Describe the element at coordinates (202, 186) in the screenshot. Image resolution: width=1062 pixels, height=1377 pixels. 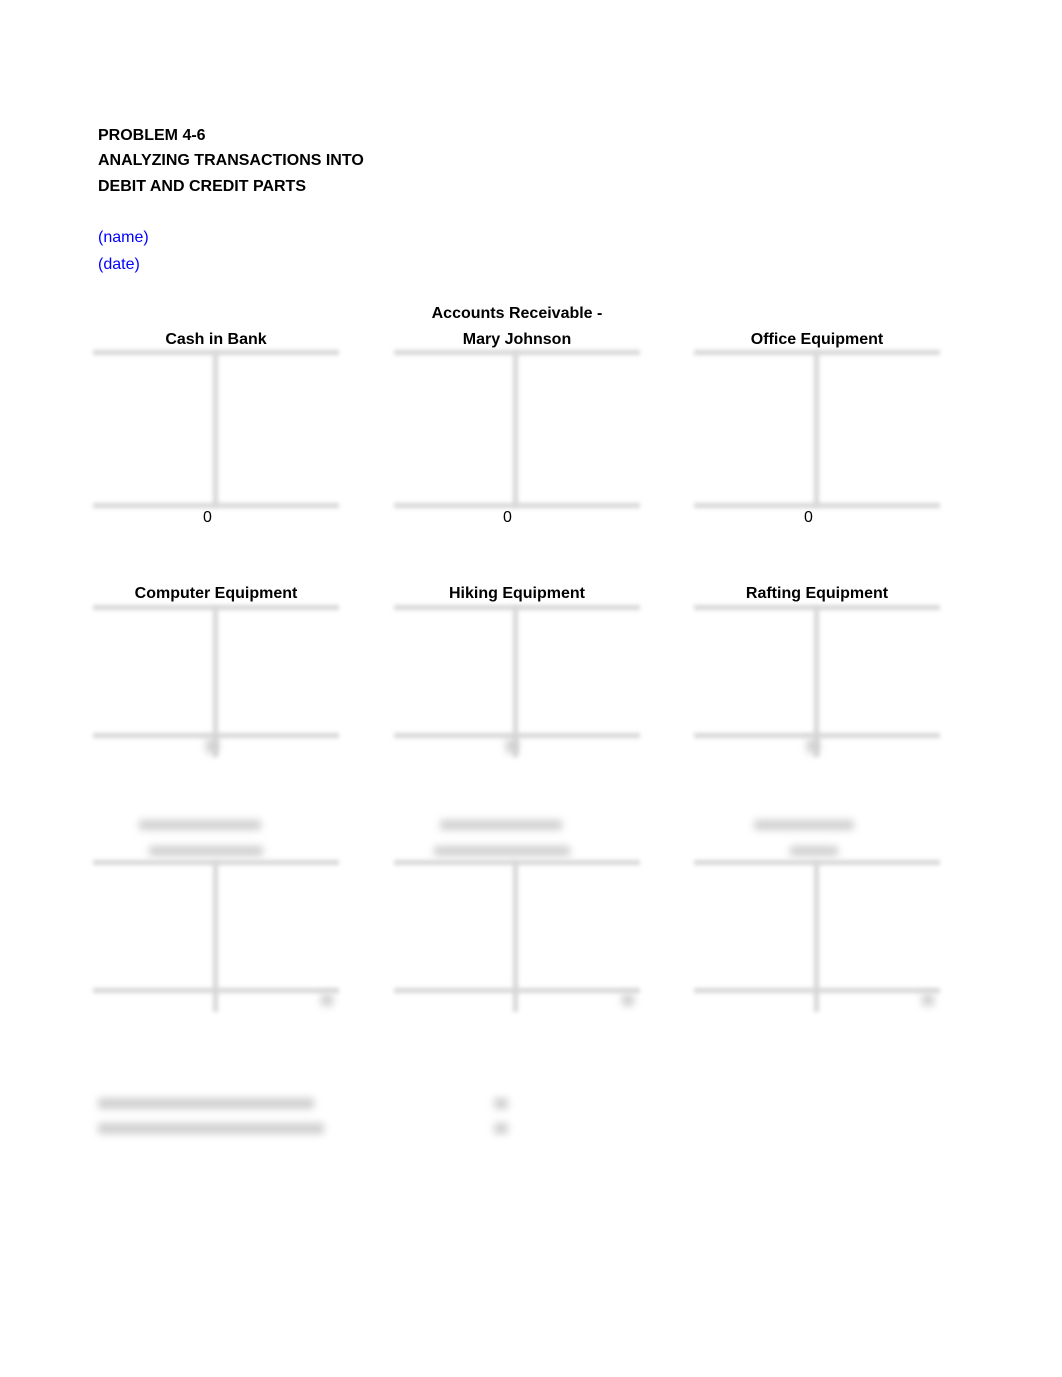
I see `problem-title-line2: DEBIT AND CREDIT PARTS` at that location.